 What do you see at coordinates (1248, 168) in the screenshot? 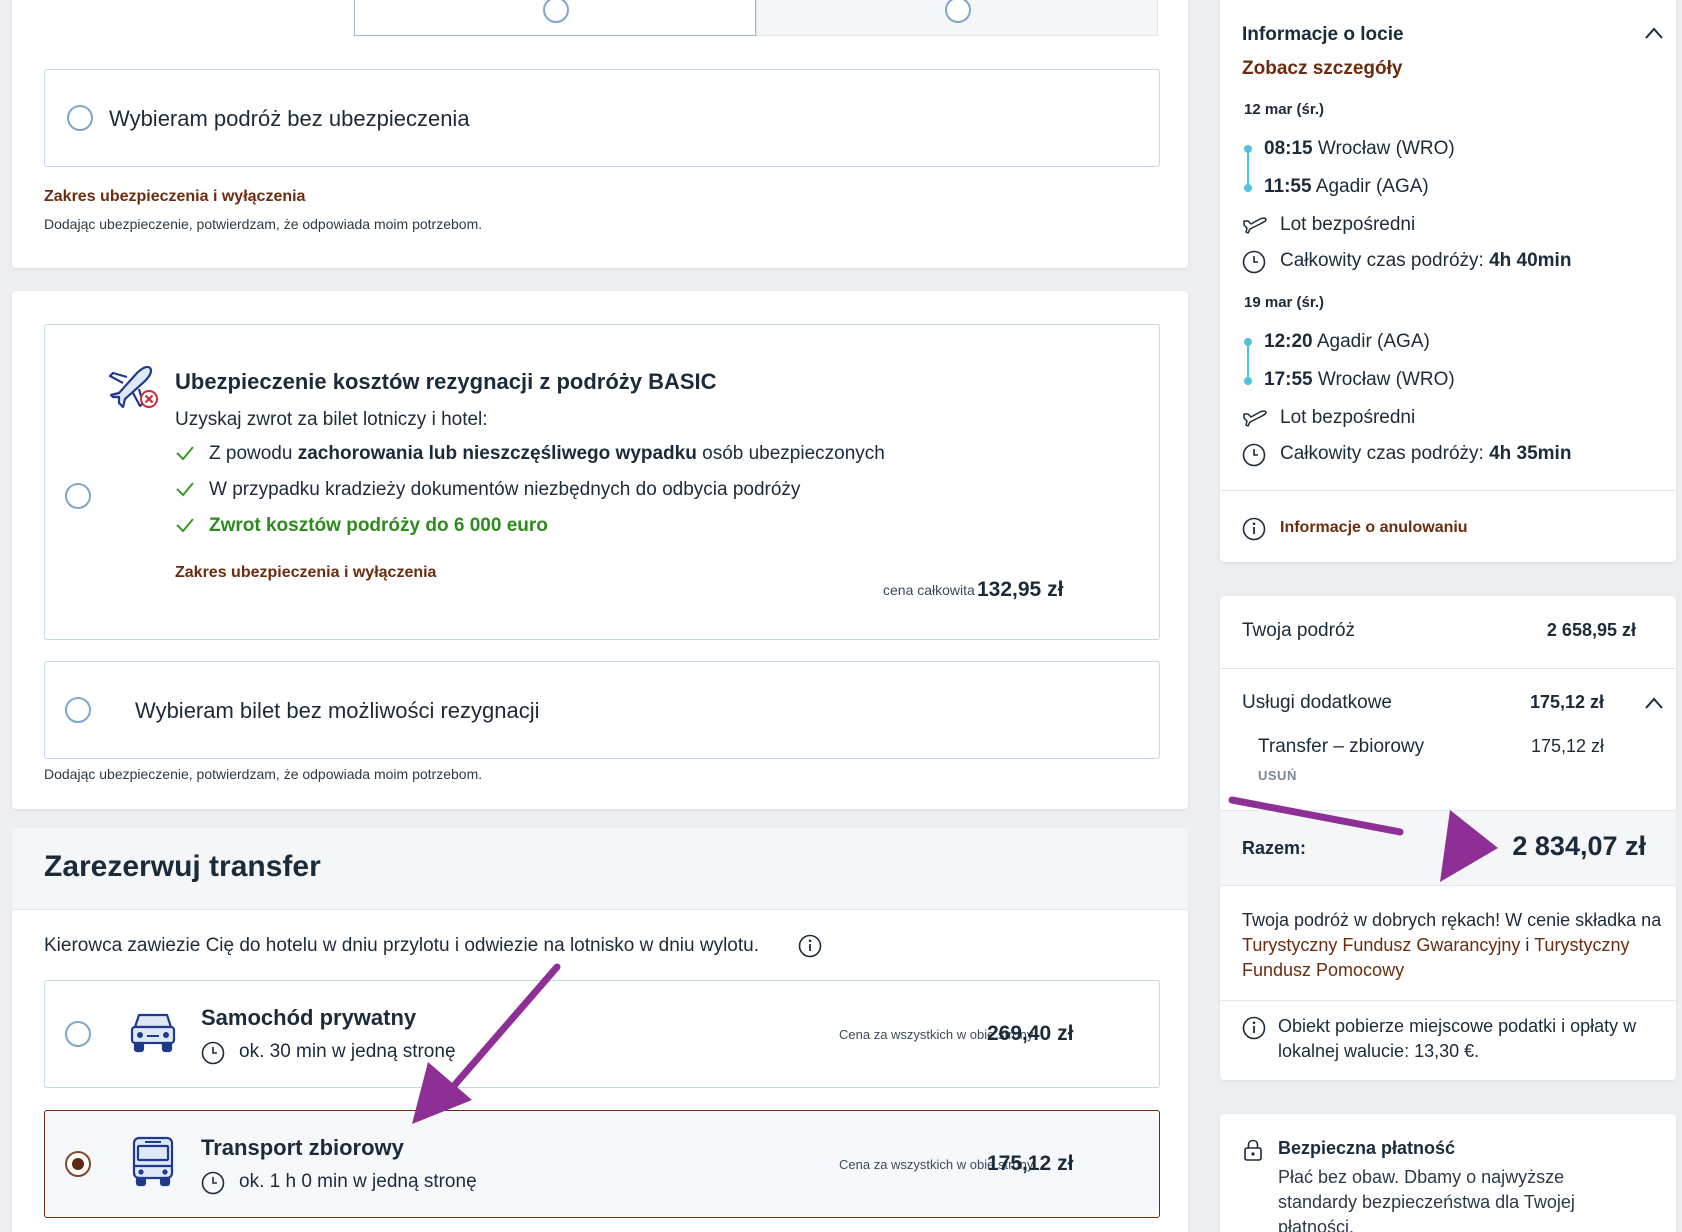
I see `outbound-timeline` at bounding box center [1248, 168].